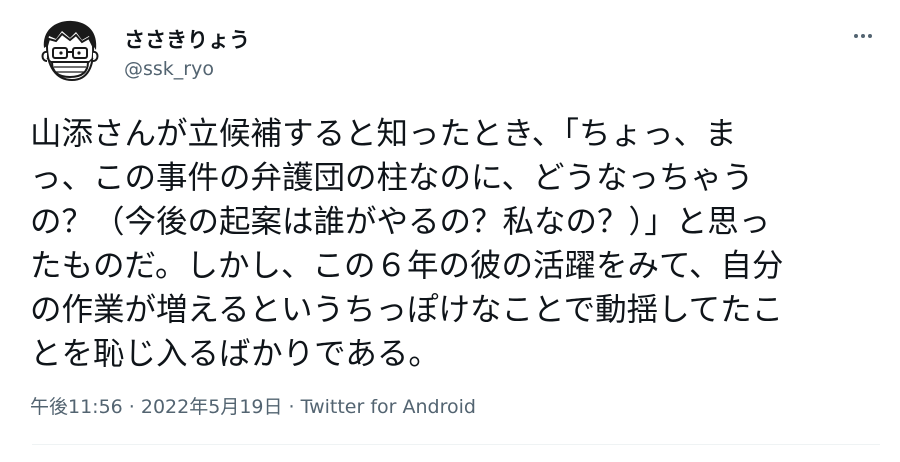  Describe the element at coordinates (235, 354) in the screenshot. I see `tweet-text-line: とを恥じ入るばかりである。` at that location.